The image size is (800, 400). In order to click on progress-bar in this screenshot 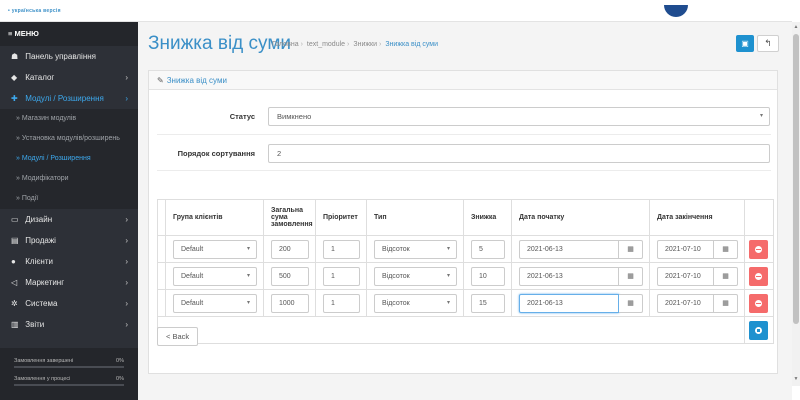, I will do `click(69, 367)`.